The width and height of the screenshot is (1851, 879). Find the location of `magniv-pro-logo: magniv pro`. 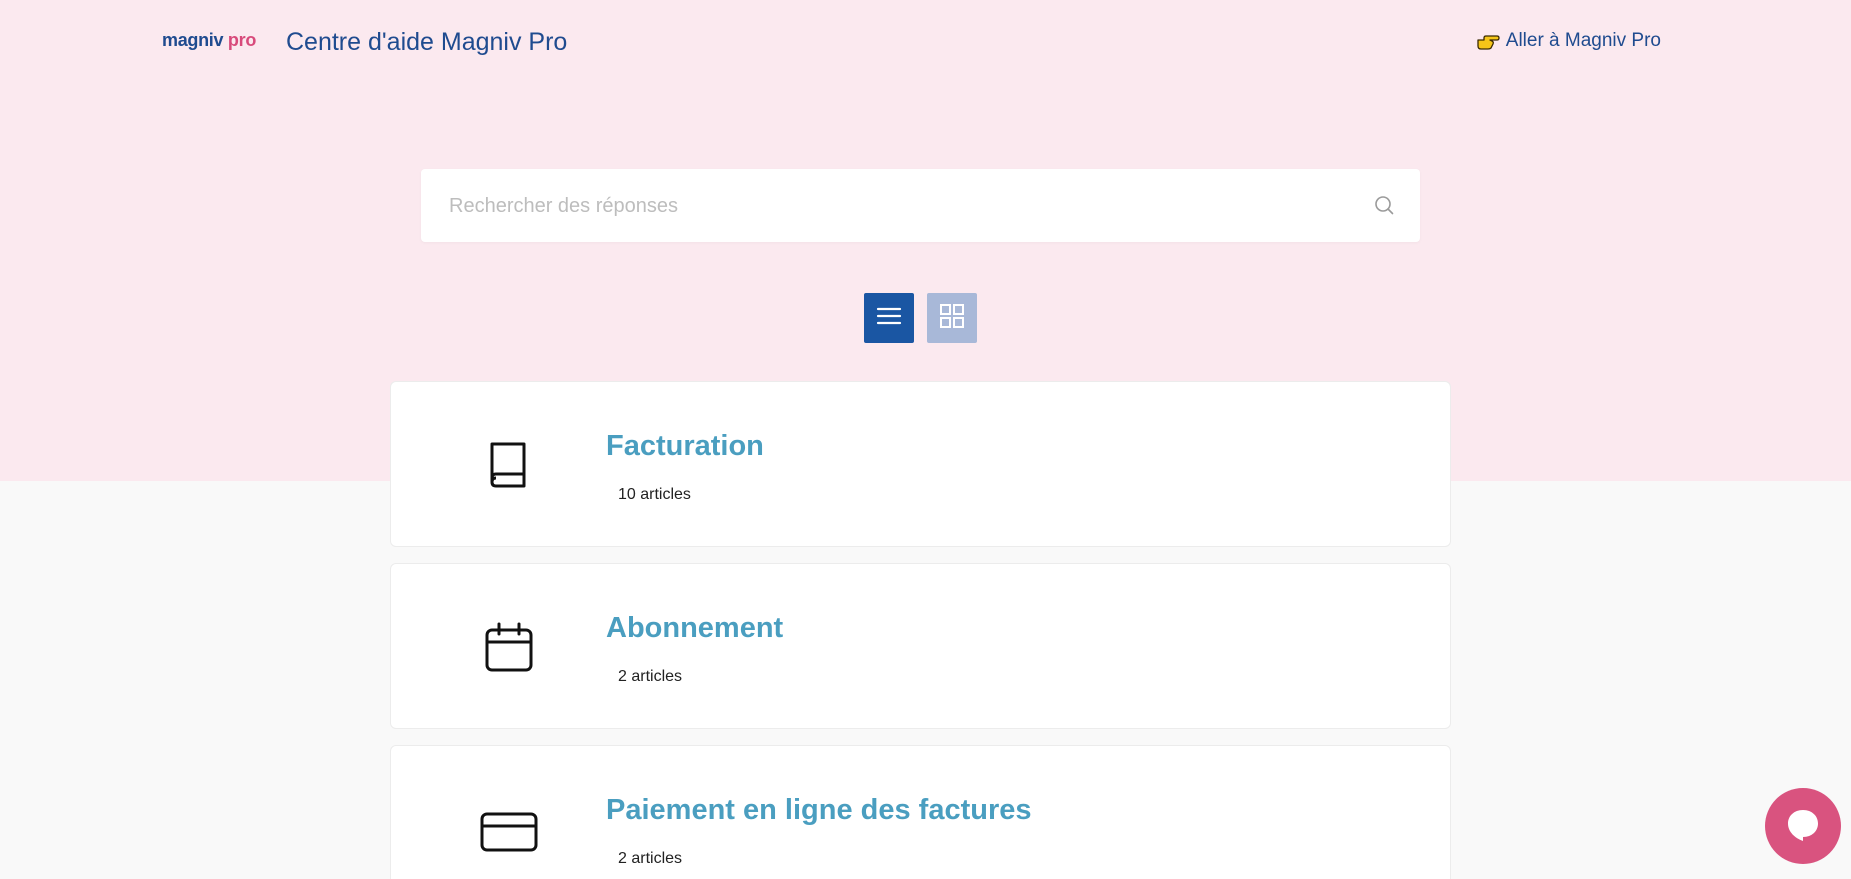

magniv-pro-logo: magniv pro is located at coordinates (209, 40).